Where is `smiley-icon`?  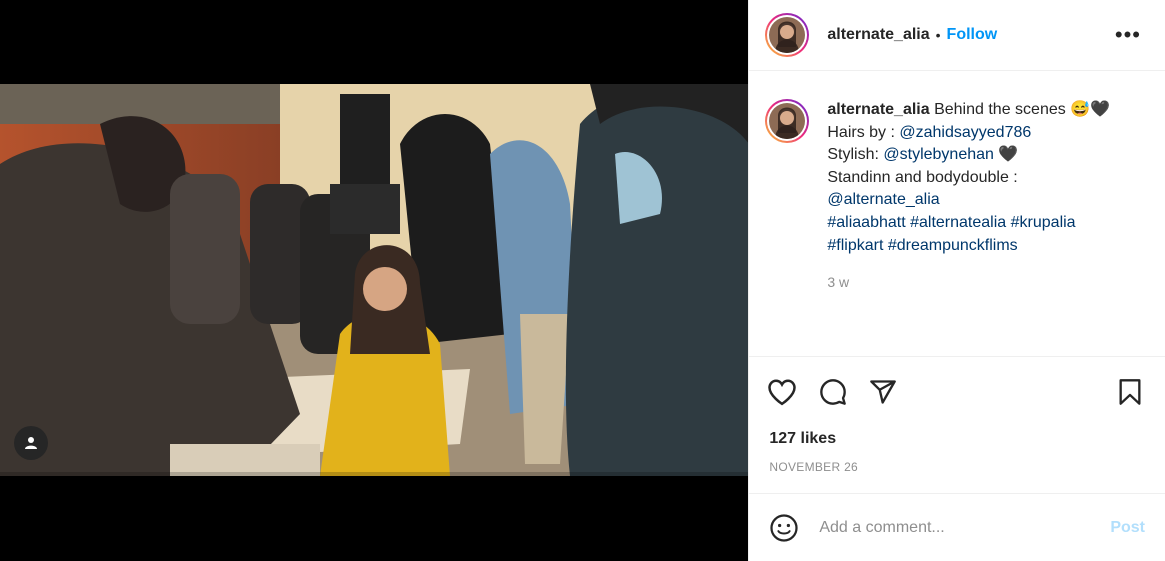 smiley-icon is located at coordinates (784, 527).